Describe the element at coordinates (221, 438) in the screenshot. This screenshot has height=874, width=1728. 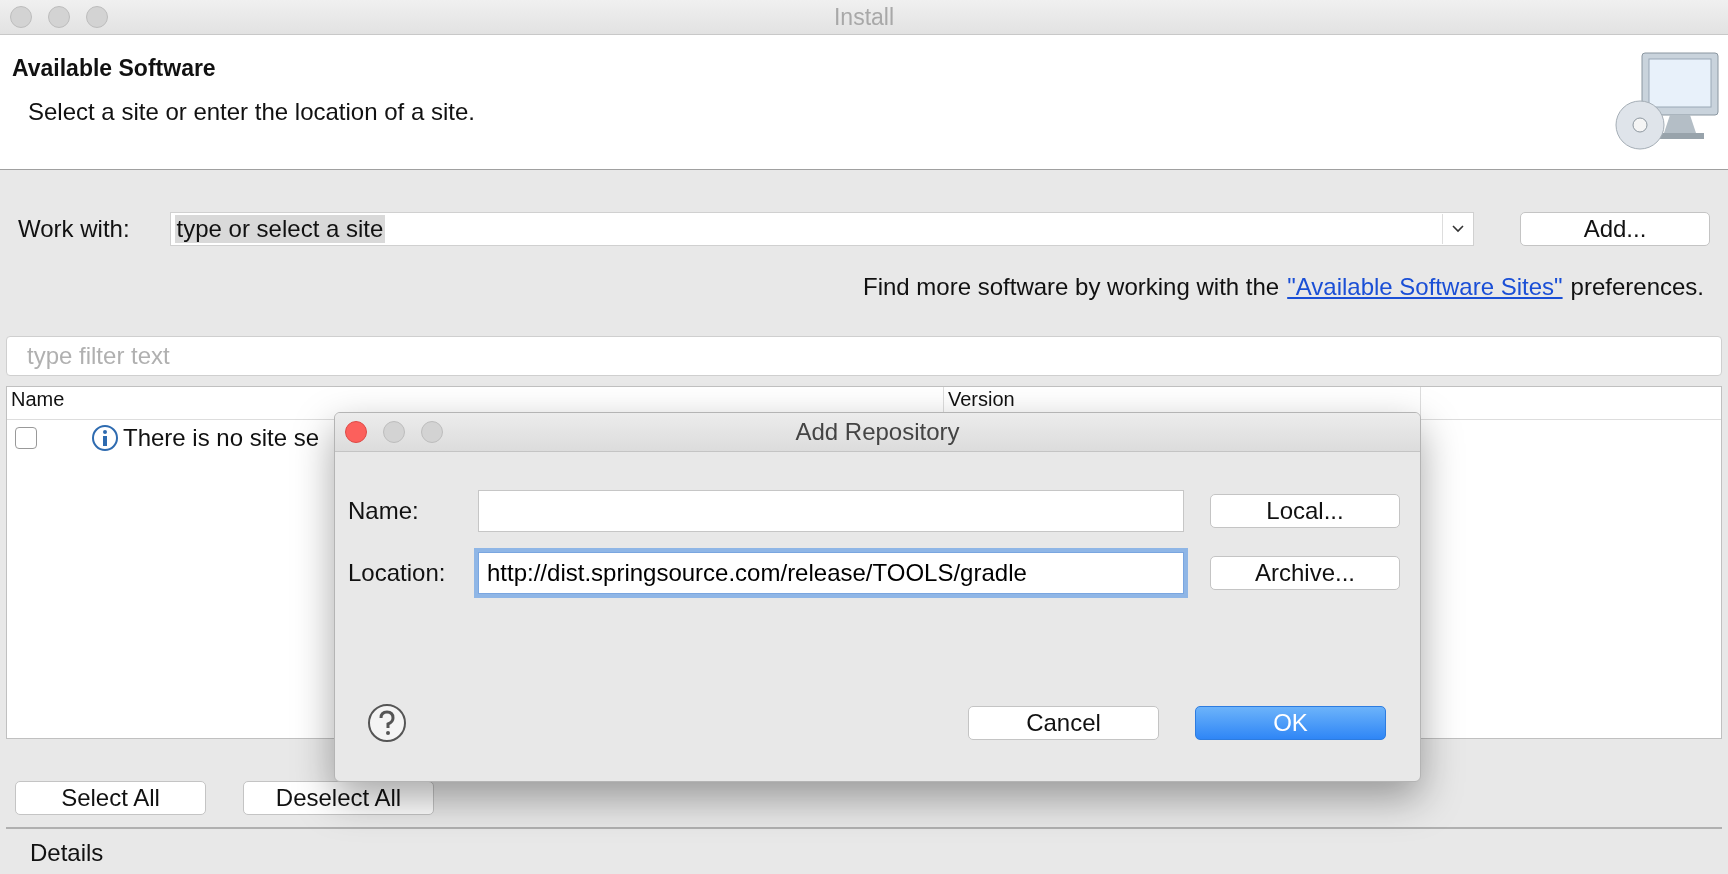
I see `row-text: There is no site se` at that location.